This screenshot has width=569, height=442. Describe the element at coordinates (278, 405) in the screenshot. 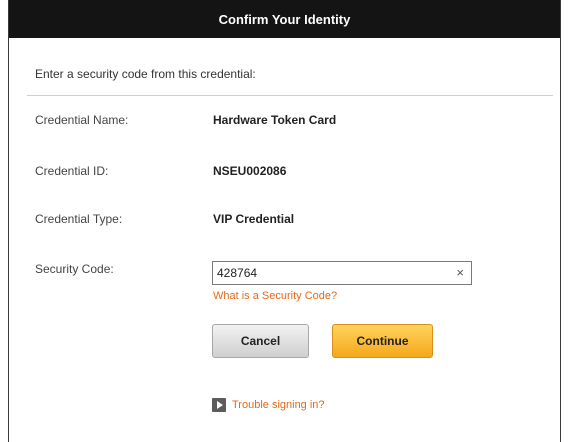

I see `trouble-signing-in-label: Trouble signing in?` at that location.